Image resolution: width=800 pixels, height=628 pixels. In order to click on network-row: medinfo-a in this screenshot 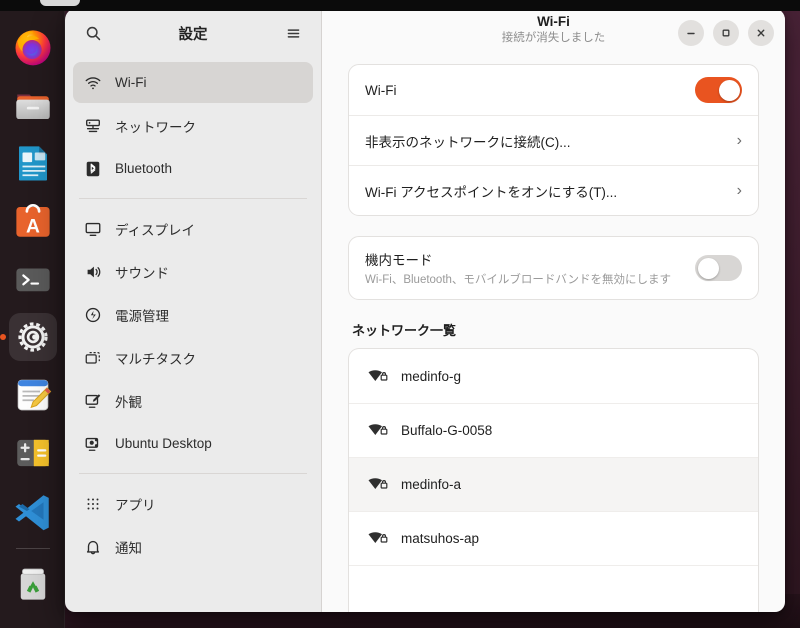, I will do `click(553, 484)`.